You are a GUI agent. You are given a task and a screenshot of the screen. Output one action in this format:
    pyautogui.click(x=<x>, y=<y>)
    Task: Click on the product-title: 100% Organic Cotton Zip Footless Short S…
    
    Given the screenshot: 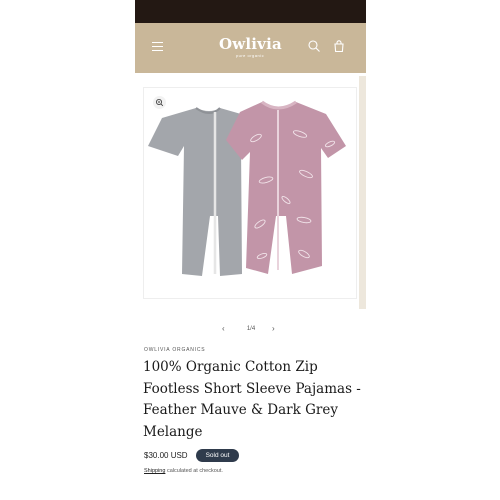 What is the action you would take?
    pyautogui.click(x=252, y=399)
    